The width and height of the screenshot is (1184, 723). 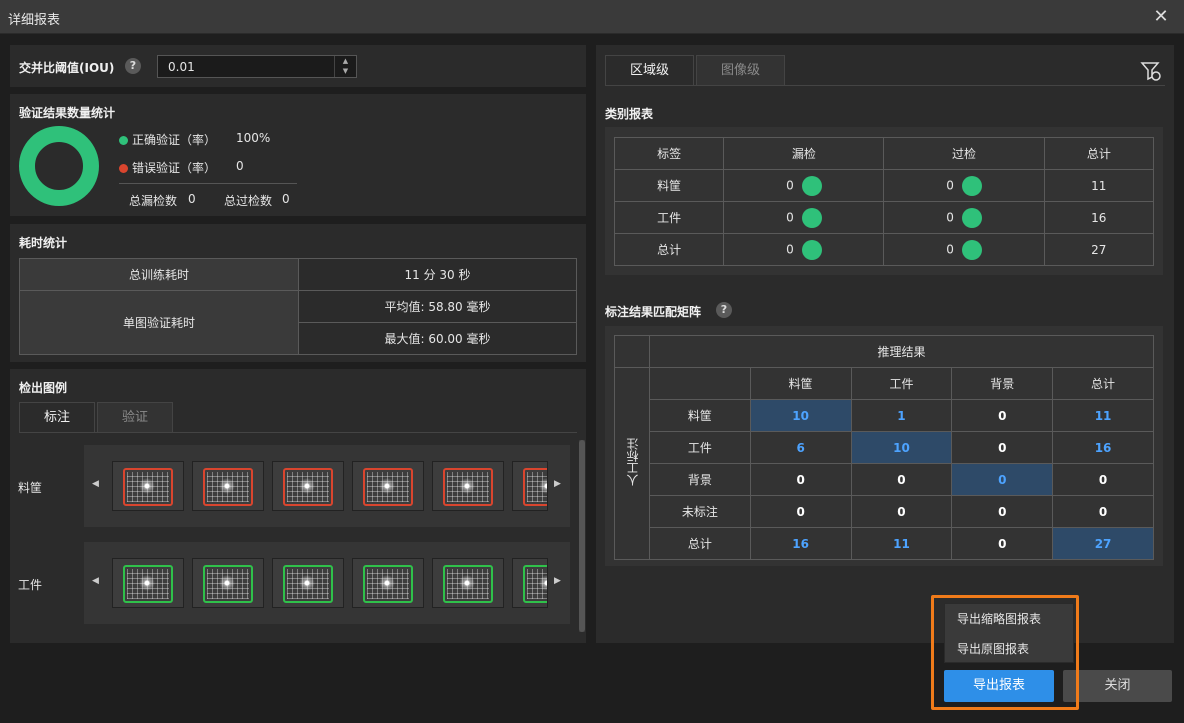 What do you see at coordinates (700, 511) in the screenshot?
I see `row-label: 未标注` at bounding box center [700, 511].